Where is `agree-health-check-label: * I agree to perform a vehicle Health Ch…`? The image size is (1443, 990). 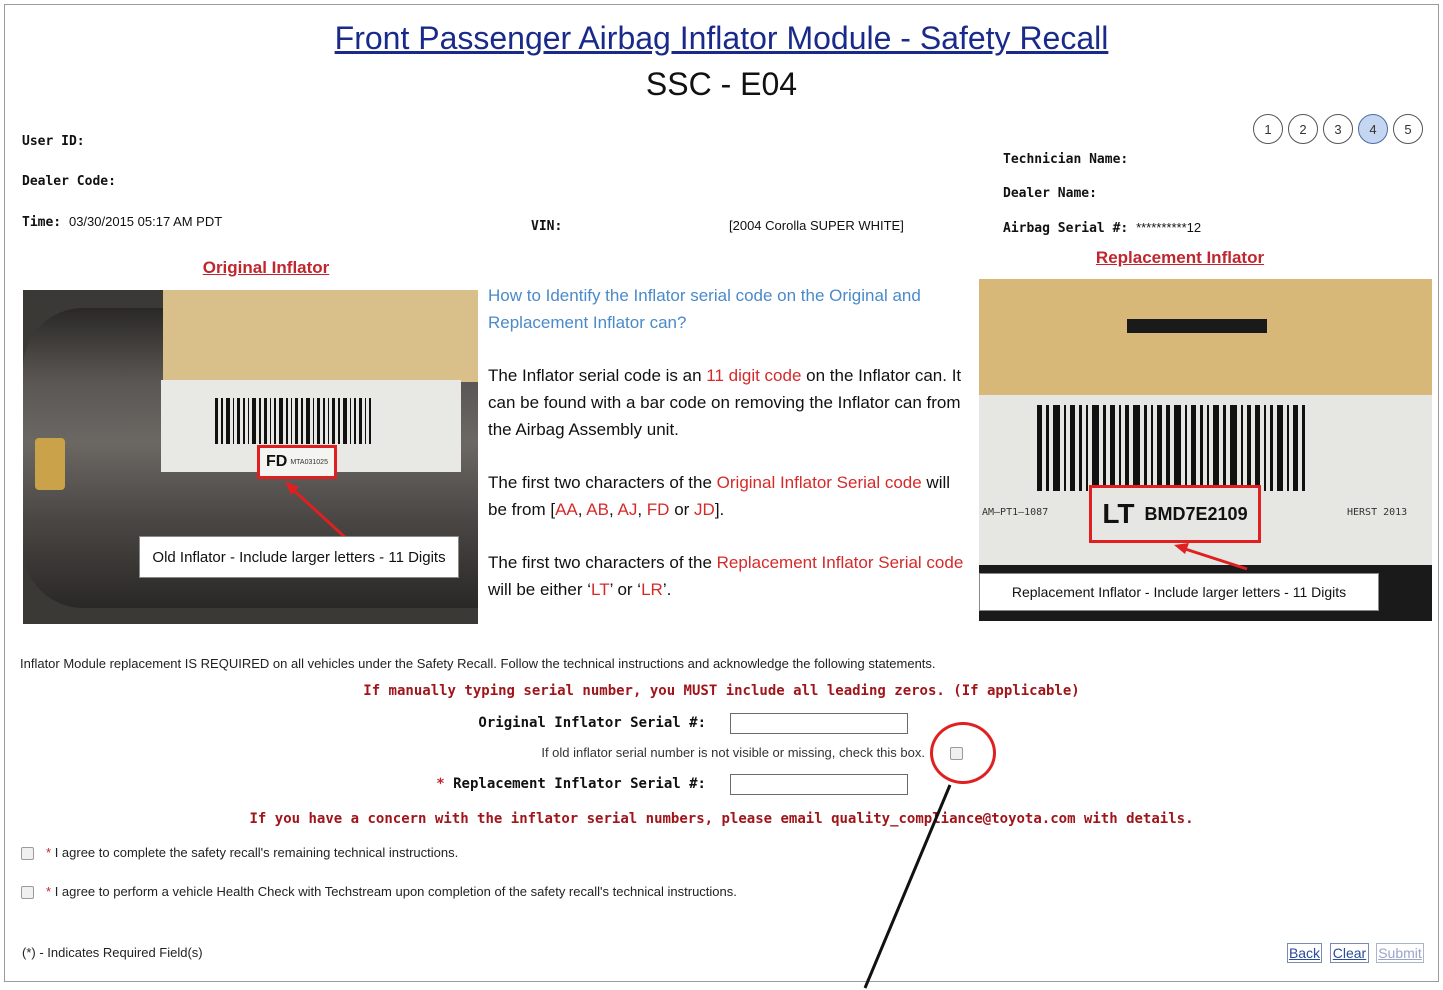
agree-health-check-label: * I agree to perform a vehicle Health Ch… is located at coordinates (391, 891).